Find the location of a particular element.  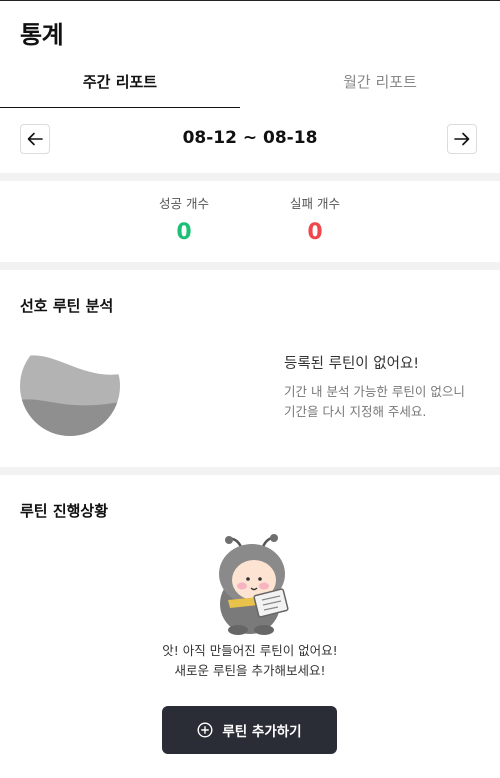

progress-empty-message: 앗! 아직 만들어진 루틴이 없어요! 새로운 루틴을 추가해보세요! is located at coordinates (250, 661).